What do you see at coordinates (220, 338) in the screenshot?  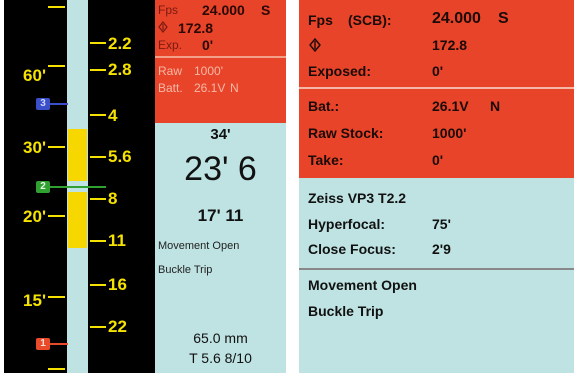 I see `focal-length: 65.0 mm` at bounding box center [220, 338].